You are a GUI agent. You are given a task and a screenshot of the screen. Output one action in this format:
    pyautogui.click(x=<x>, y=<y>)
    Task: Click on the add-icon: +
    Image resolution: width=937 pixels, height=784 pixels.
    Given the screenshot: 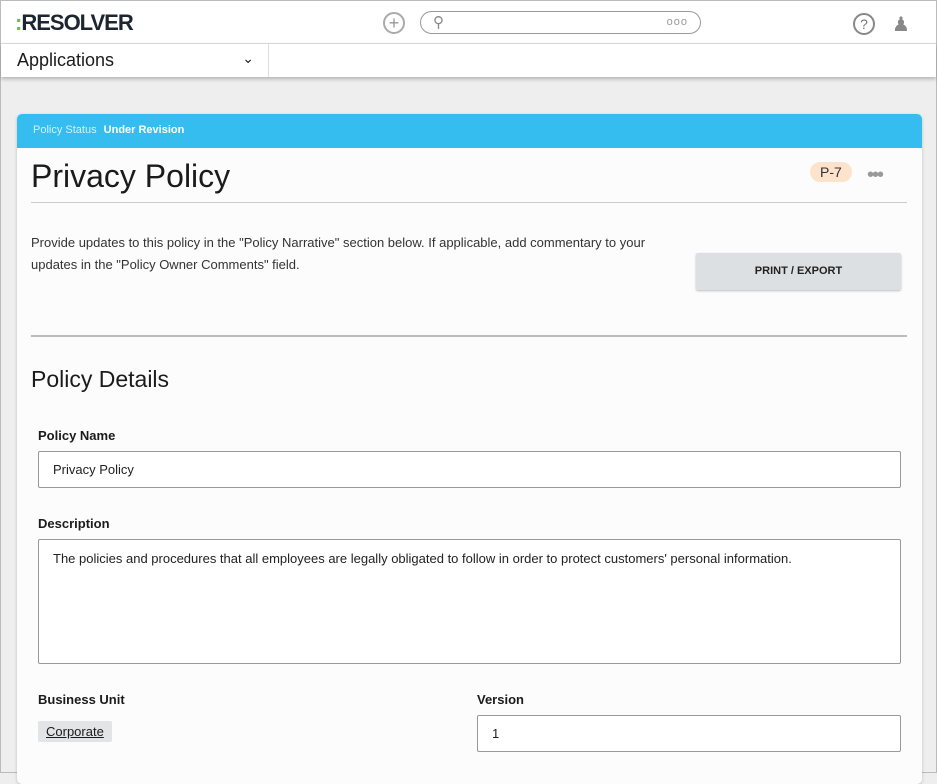 What is the action you would take?
    pyautogui.click(x=394, y=23)
    